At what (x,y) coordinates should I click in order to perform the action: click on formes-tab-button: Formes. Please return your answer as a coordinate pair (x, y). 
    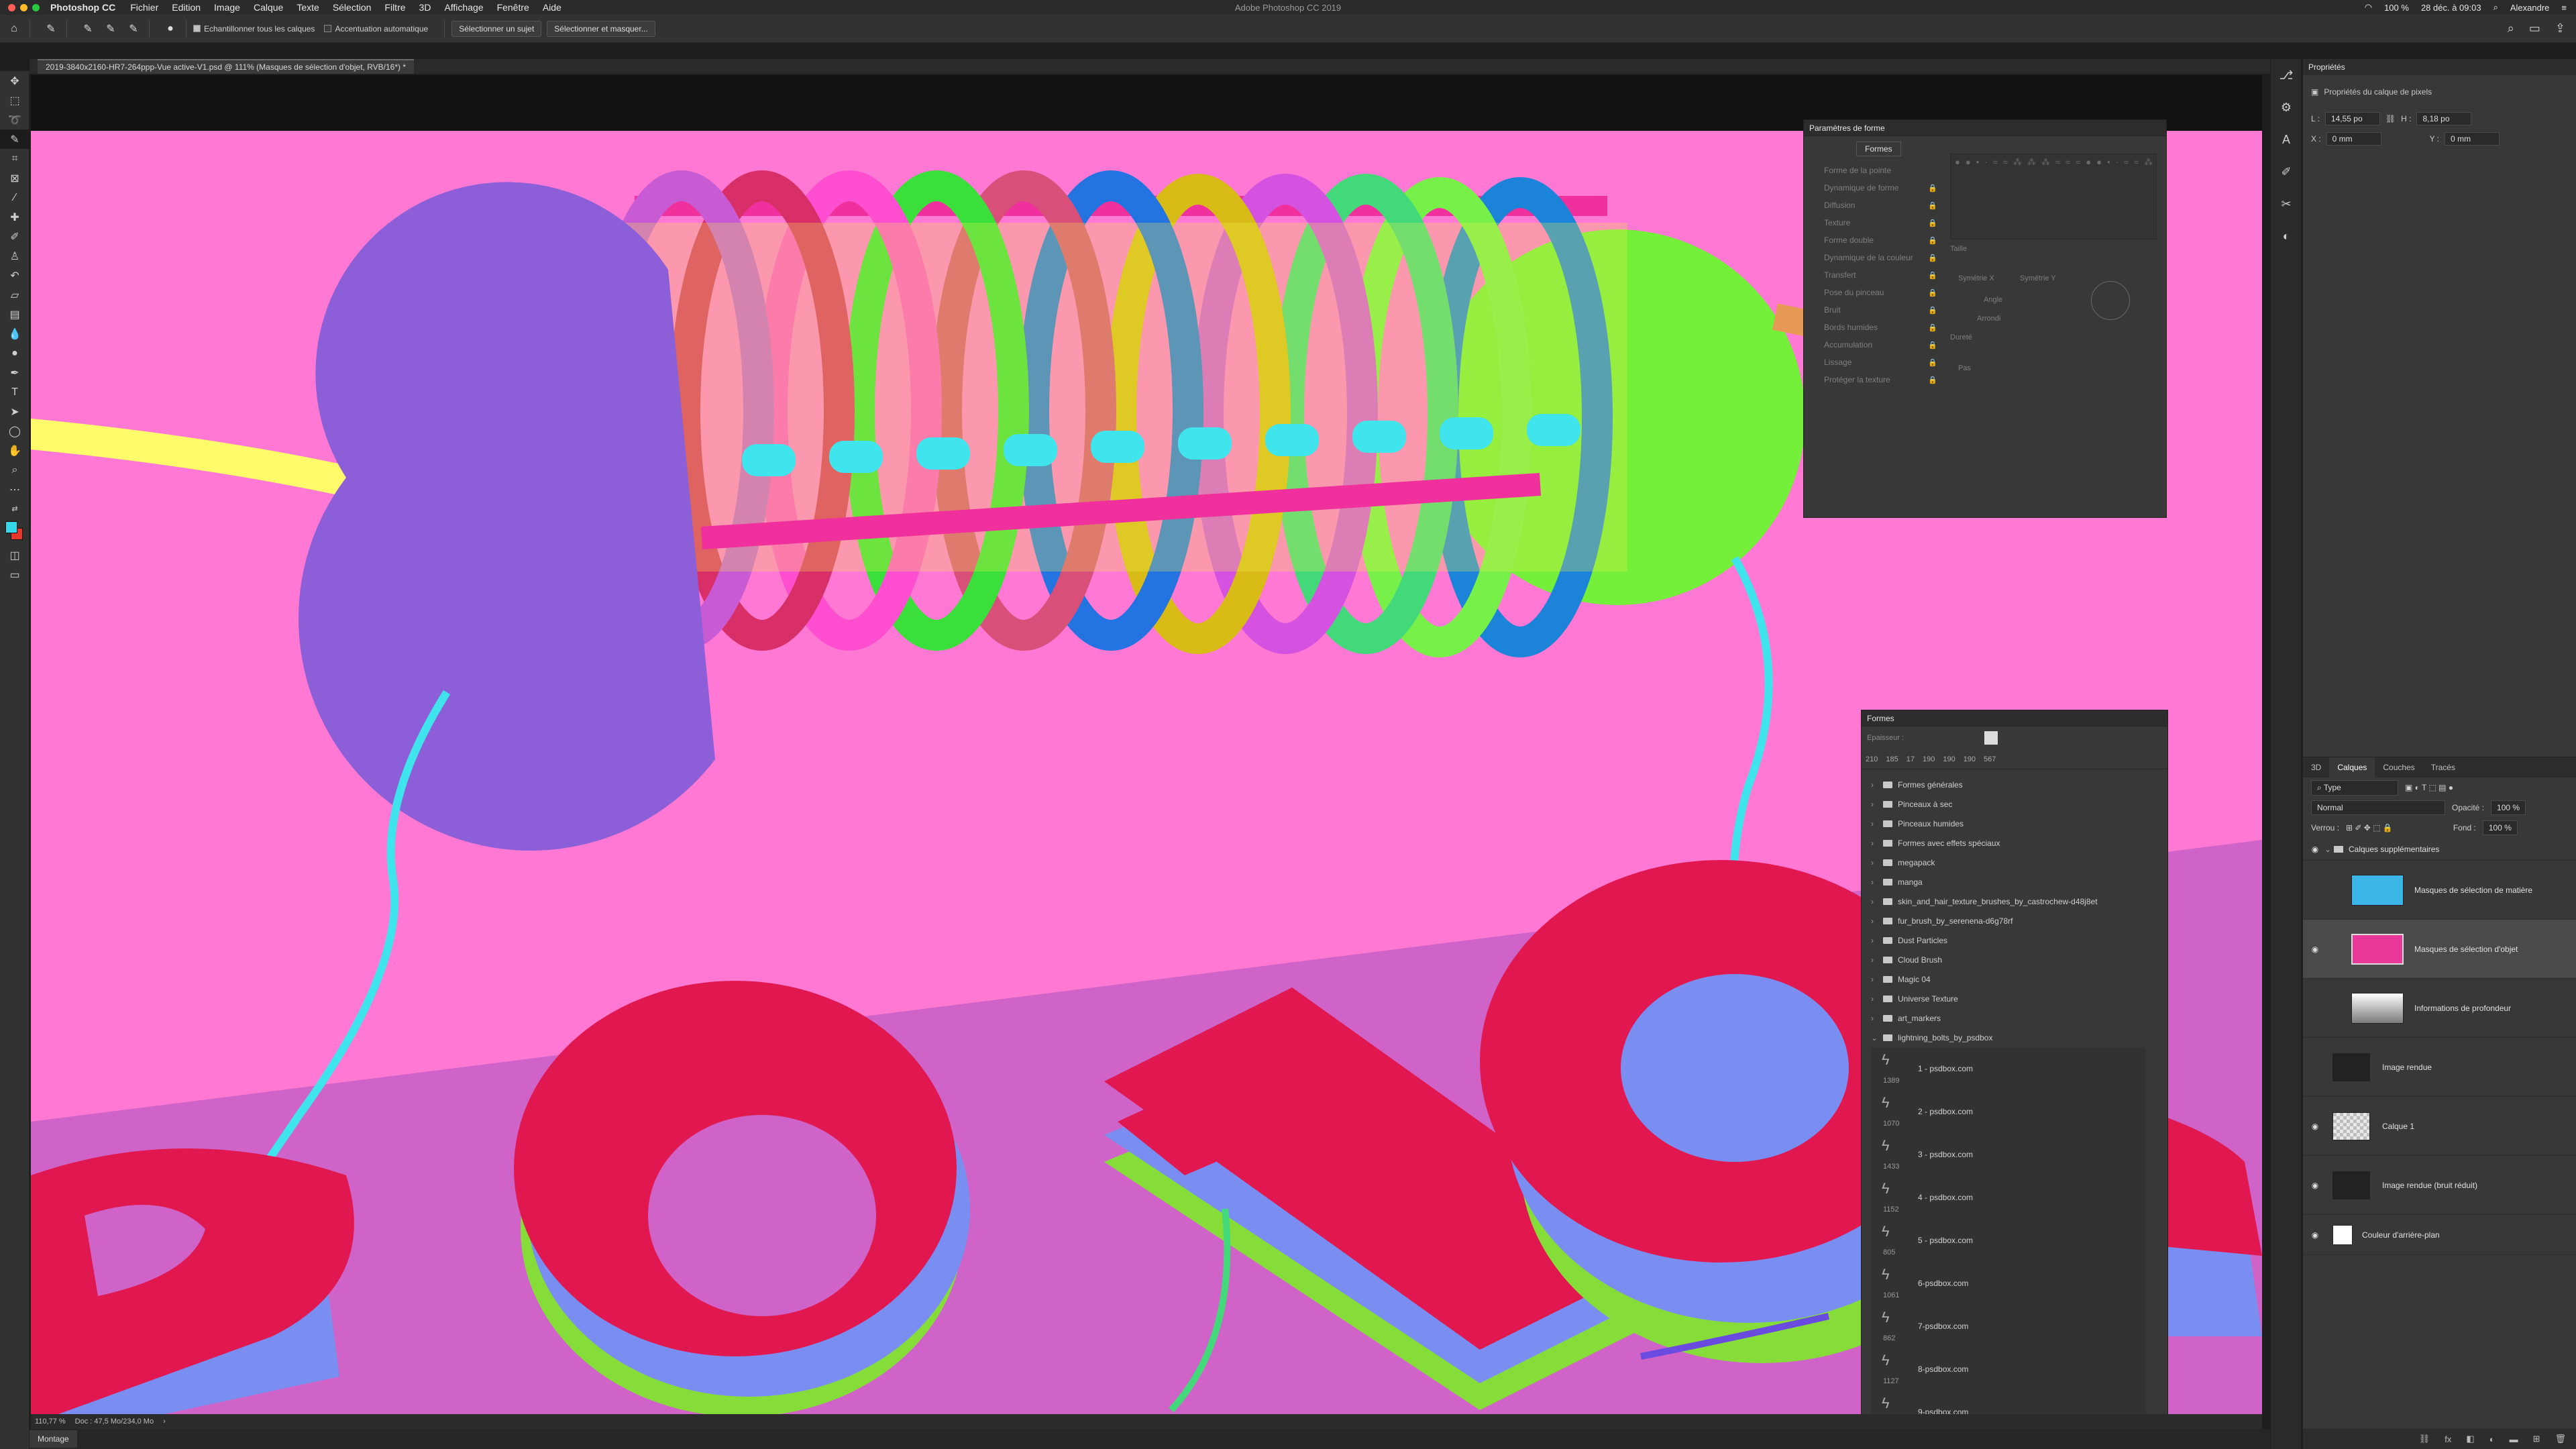
    Looking at the image, I should click on (1878, 149).